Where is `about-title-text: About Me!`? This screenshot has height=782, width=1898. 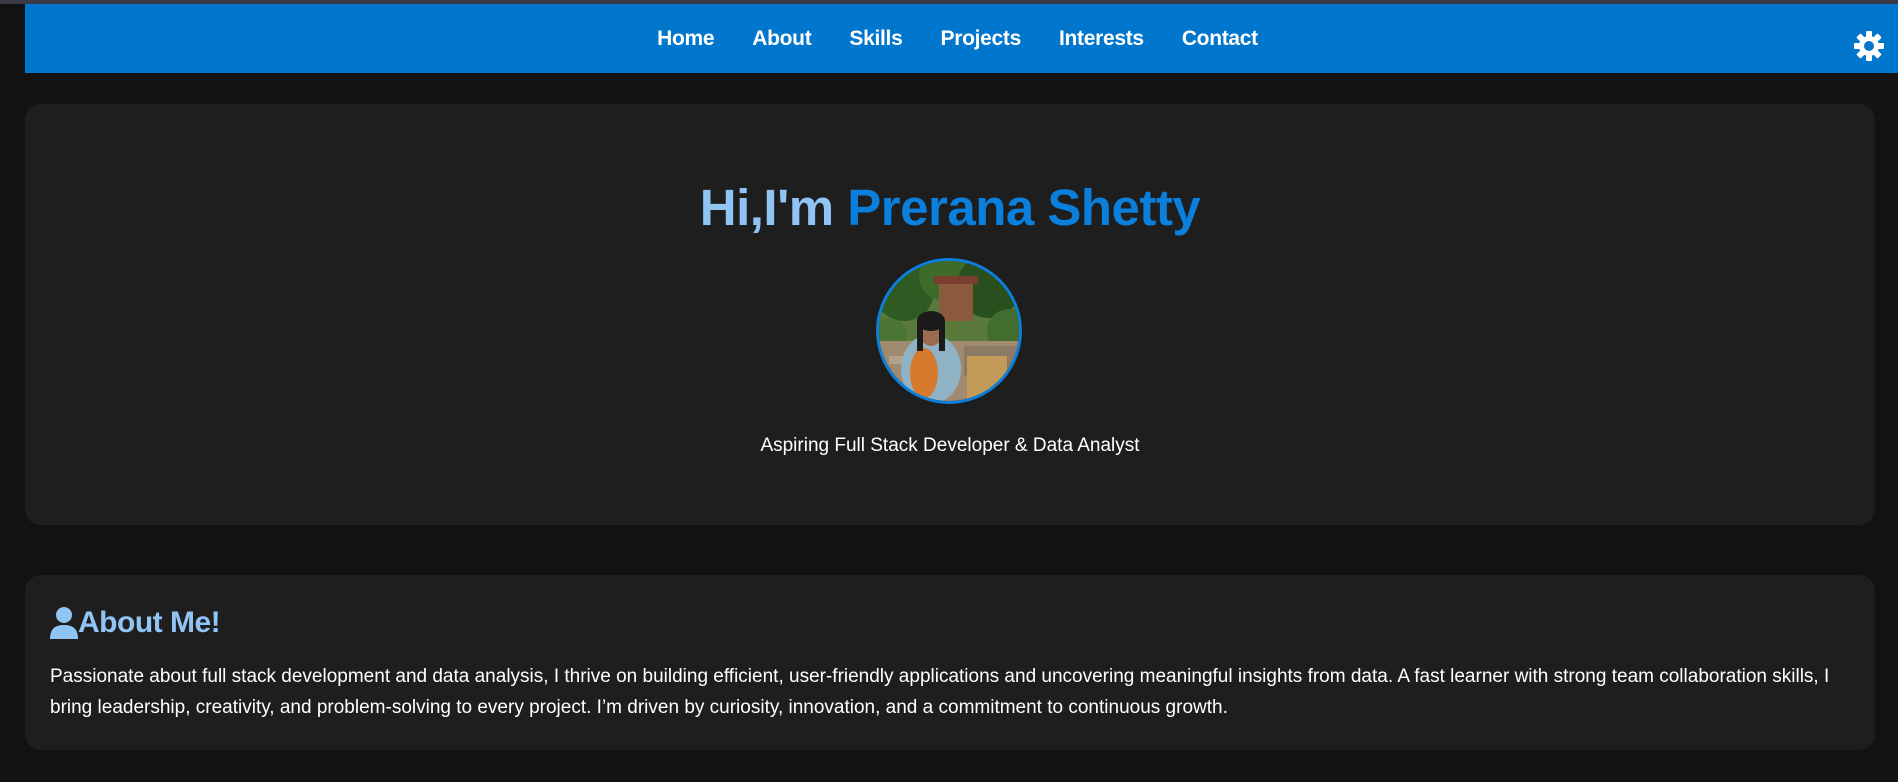 about-title-text: About Me! is located at coordinates (149, 622).